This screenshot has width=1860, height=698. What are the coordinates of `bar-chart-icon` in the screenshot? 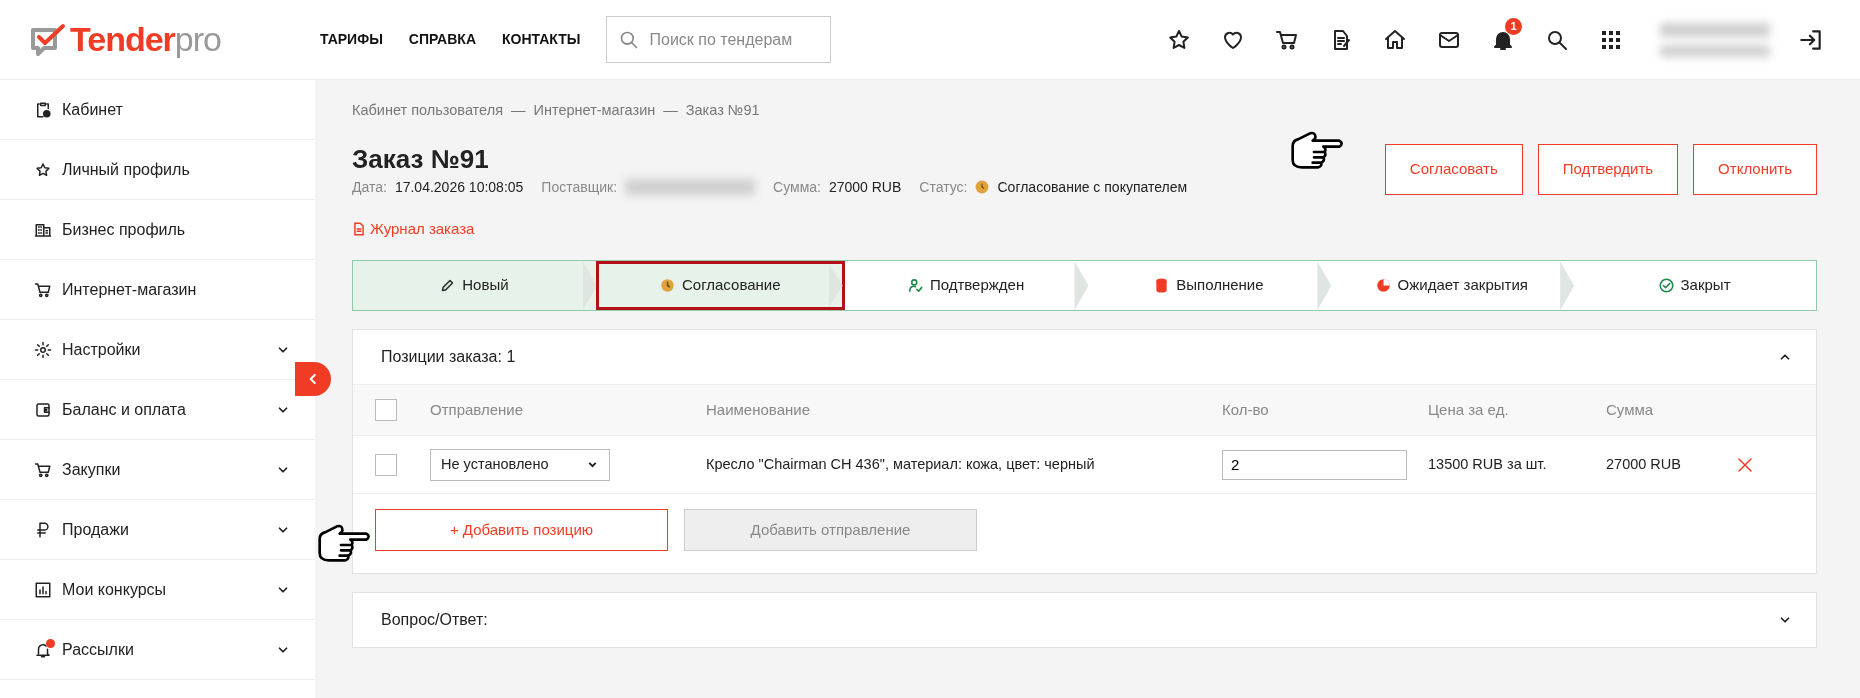 It's located at (43, 589).